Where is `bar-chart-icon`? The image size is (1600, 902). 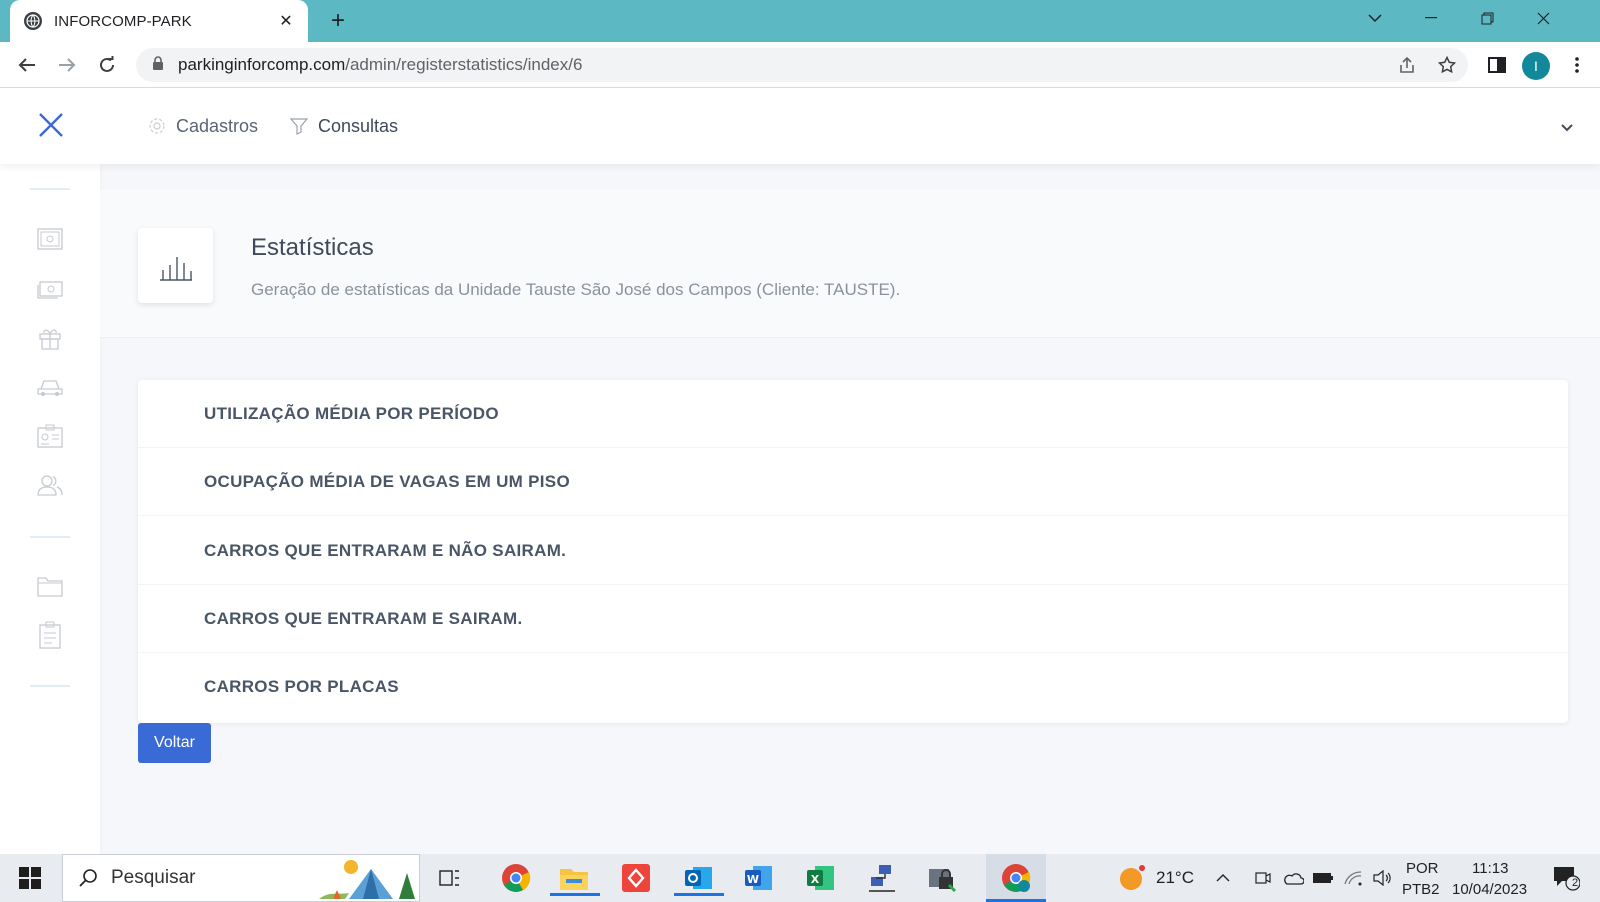
bar-chart-icon is located at coordinates (175, 265).